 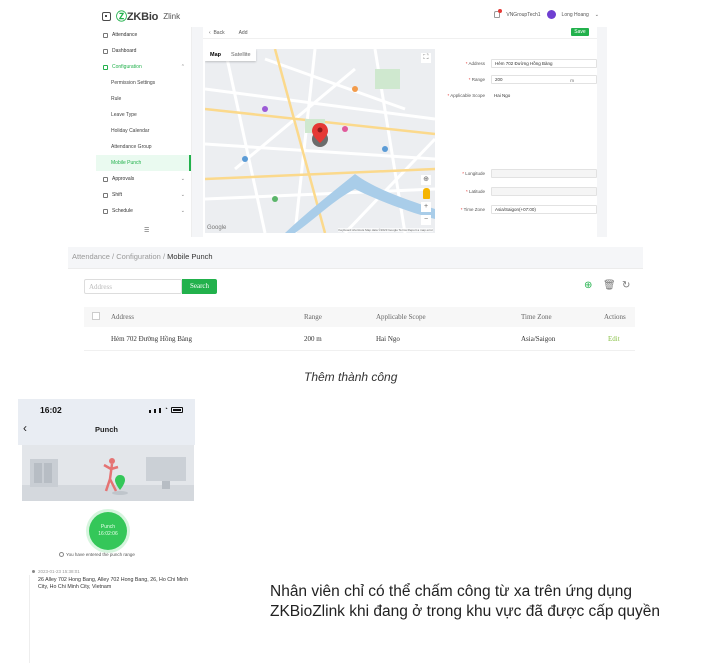 I want to click on wifi-icon: ◔, so click(x=165, y=409).